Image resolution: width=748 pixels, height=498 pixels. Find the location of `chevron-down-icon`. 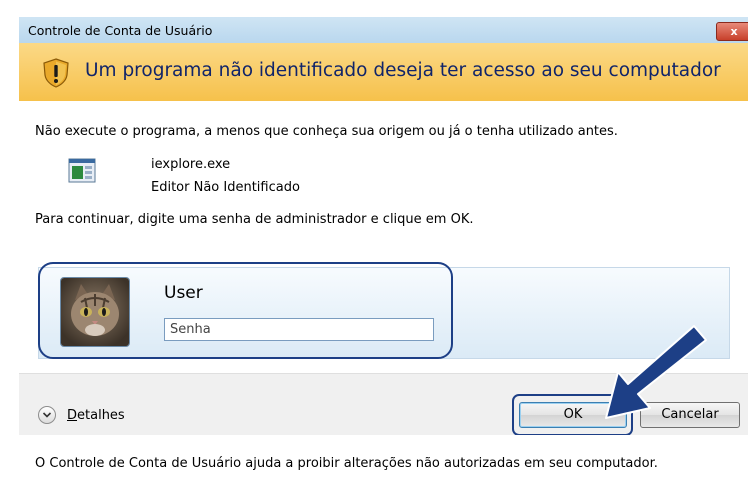

chevron-down-icon is located at coordinates (47, 415).